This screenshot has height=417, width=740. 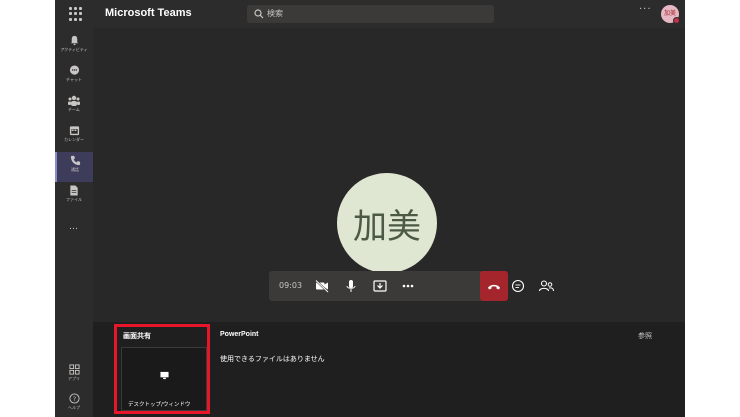 I want to click on hang-up-icon, so click(x=494, y=287).